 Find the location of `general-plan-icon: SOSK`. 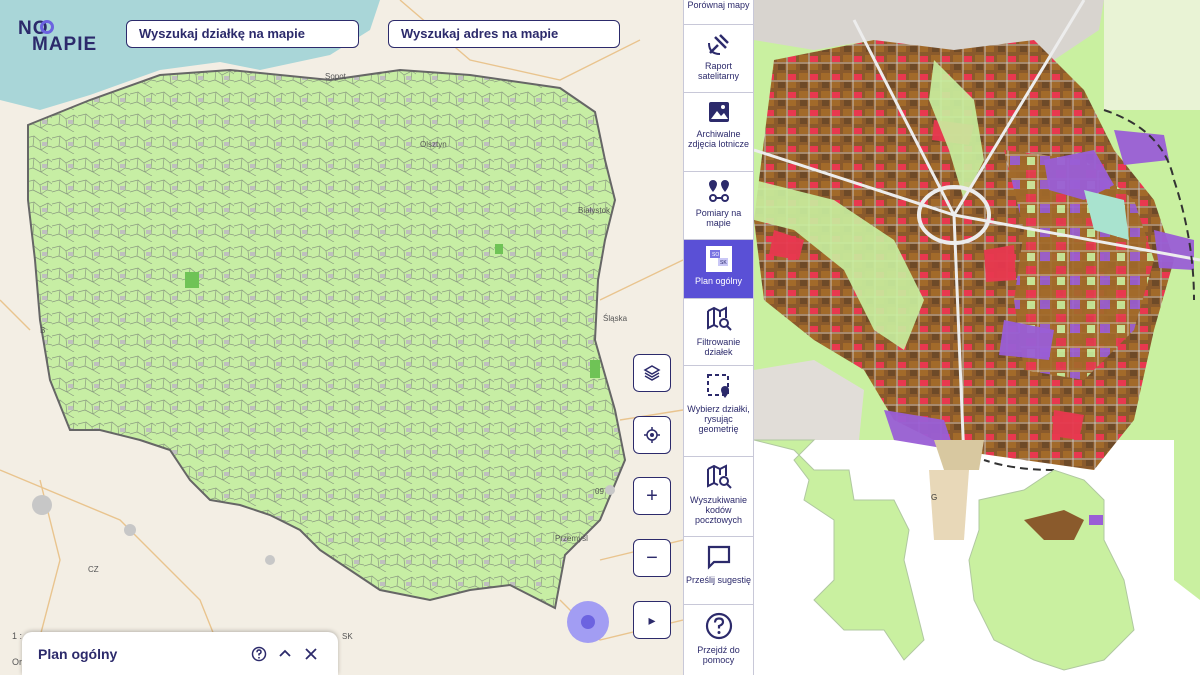

general-plan-icon: SOSK is located at coordinates (718, 259).